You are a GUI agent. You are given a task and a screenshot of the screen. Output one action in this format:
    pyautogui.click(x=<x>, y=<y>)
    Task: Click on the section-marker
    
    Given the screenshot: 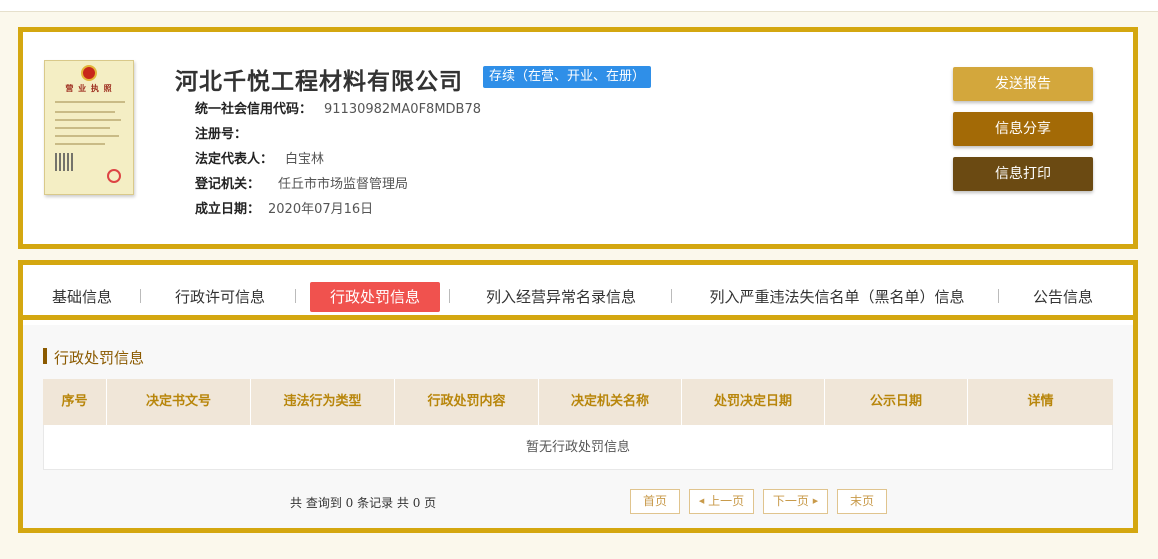 What is the action you would take?
    pyautogui.click(x=45, y=356)
    